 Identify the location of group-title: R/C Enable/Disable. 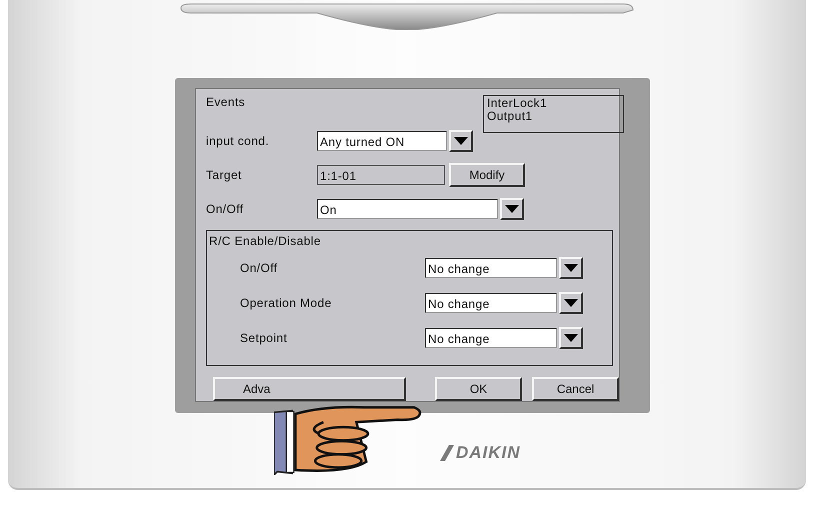
(265, 241).